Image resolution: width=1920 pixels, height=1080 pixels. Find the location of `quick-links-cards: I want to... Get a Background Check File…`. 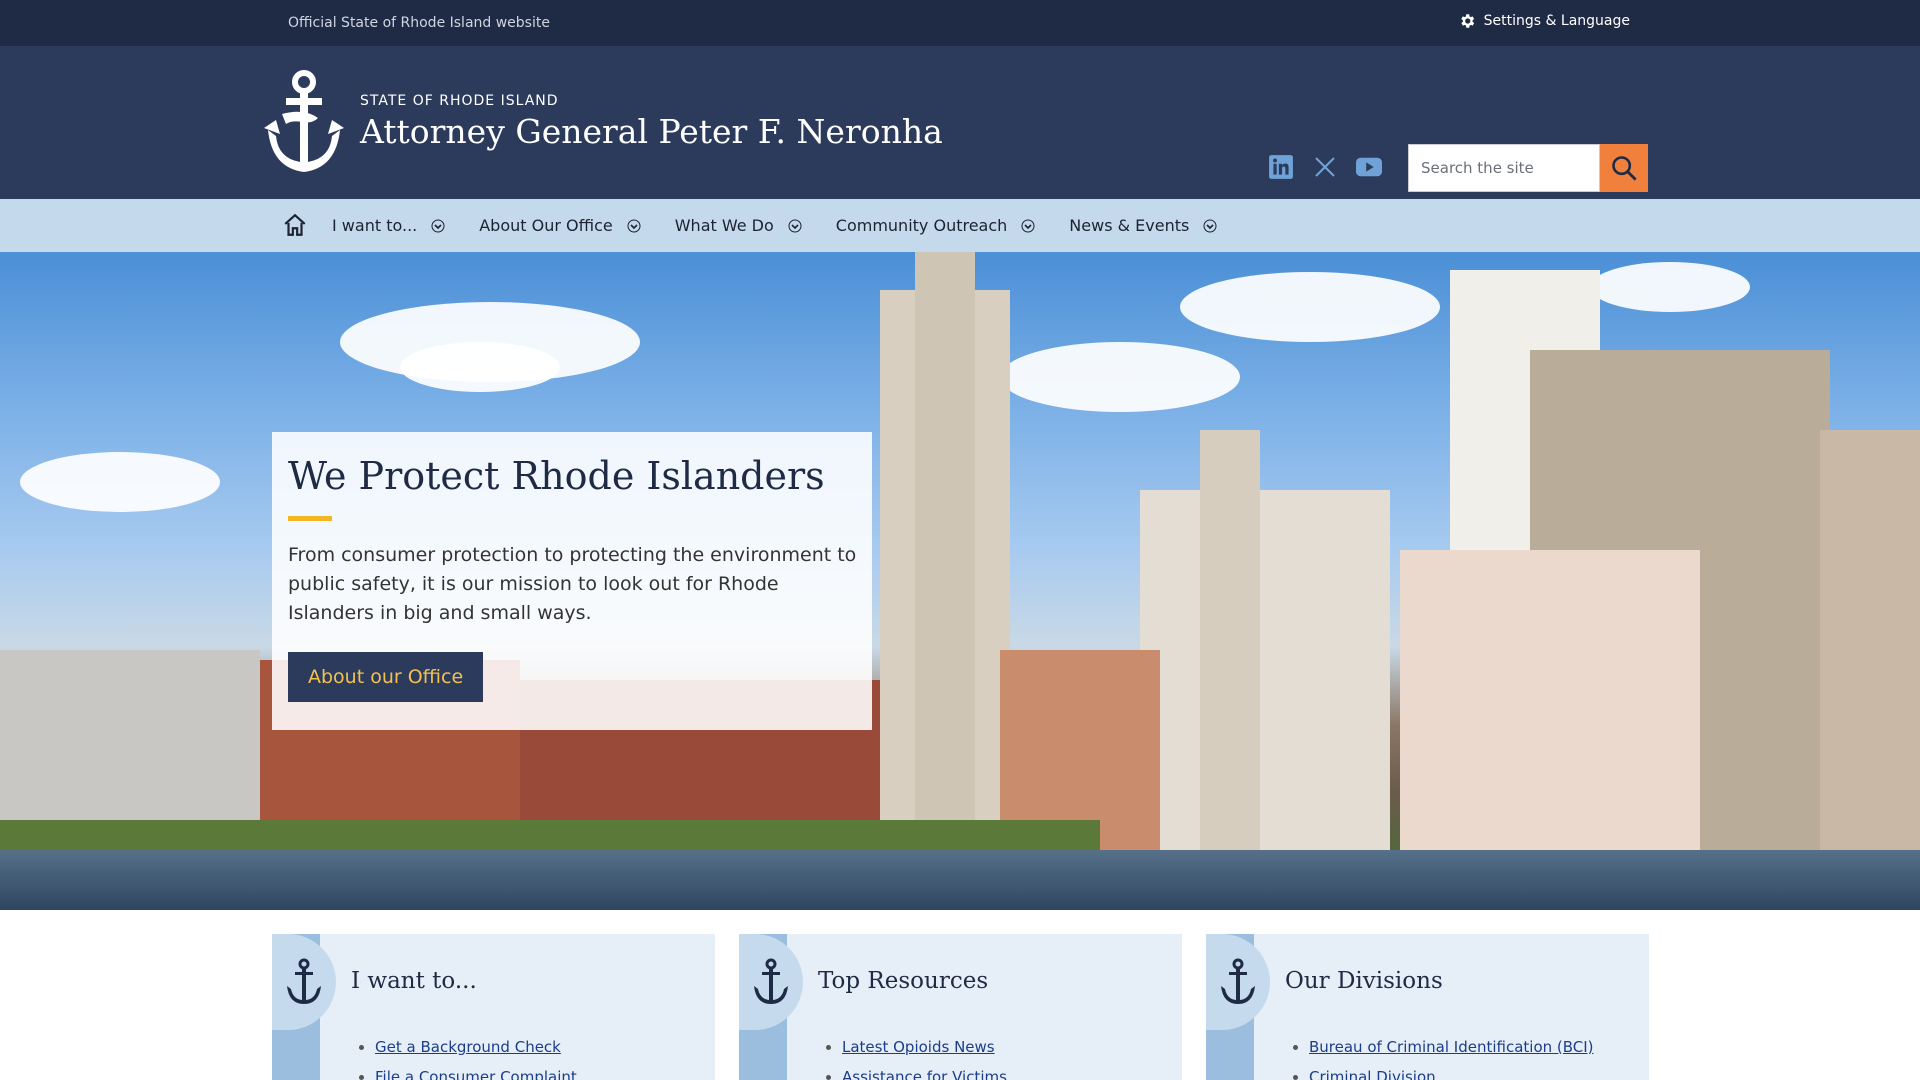

quick-links-cards: I want to... Get a Background Check File… is located at coordinates (960, 1007).